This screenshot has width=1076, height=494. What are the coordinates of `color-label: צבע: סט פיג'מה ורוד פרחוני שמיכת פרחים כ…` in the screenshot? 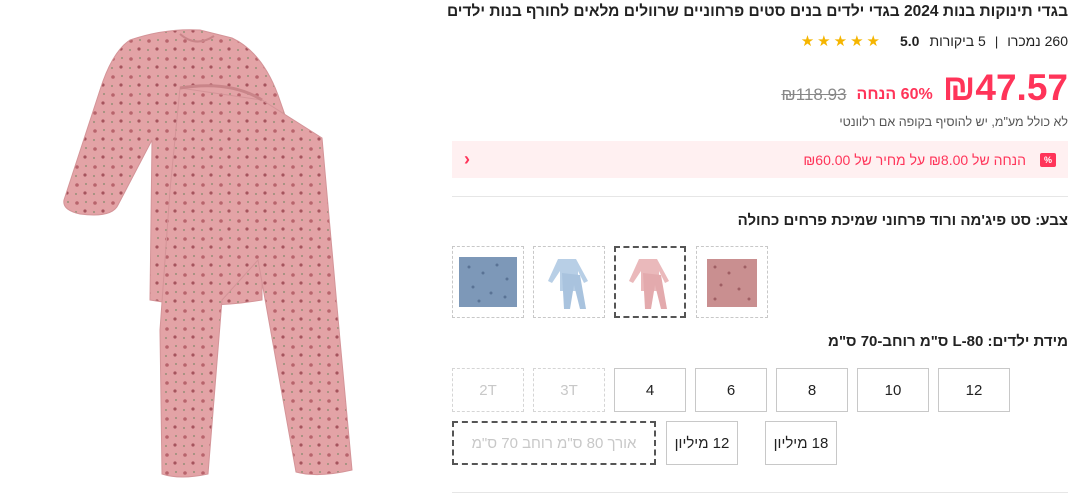 It's located at (902, 220).